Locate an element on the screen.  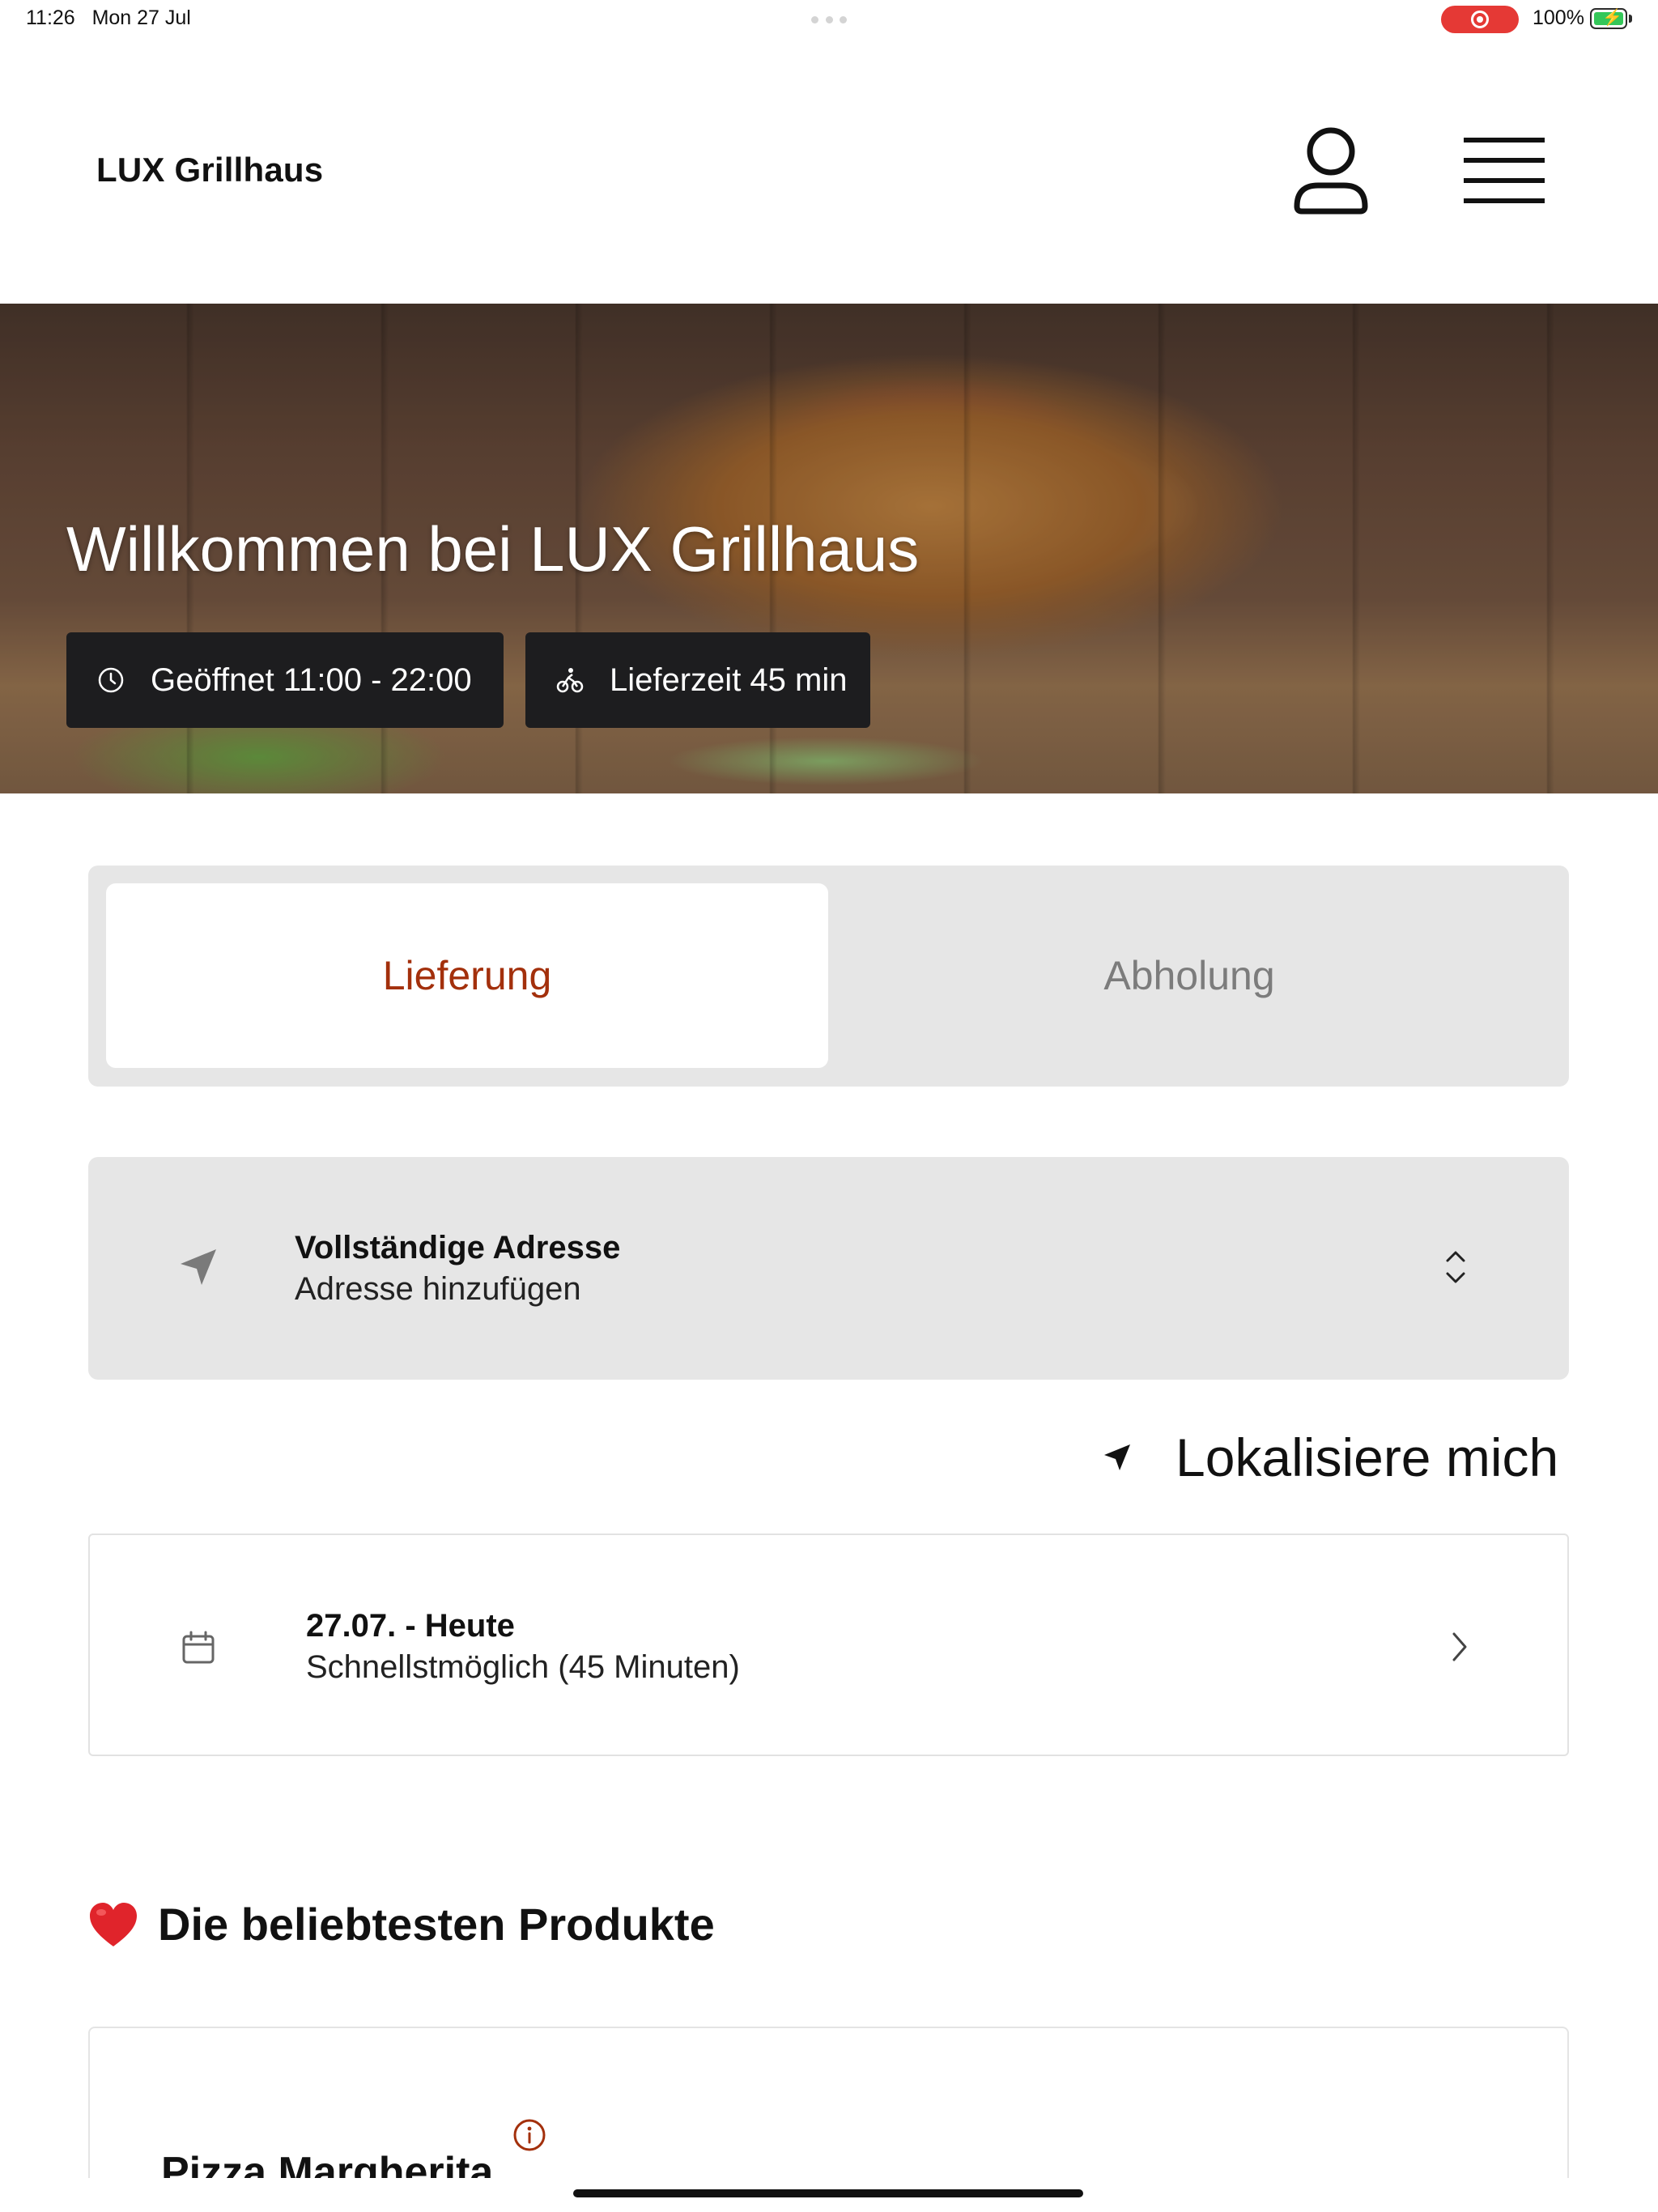
multitasking-dots is located at coordinates (829, 19).